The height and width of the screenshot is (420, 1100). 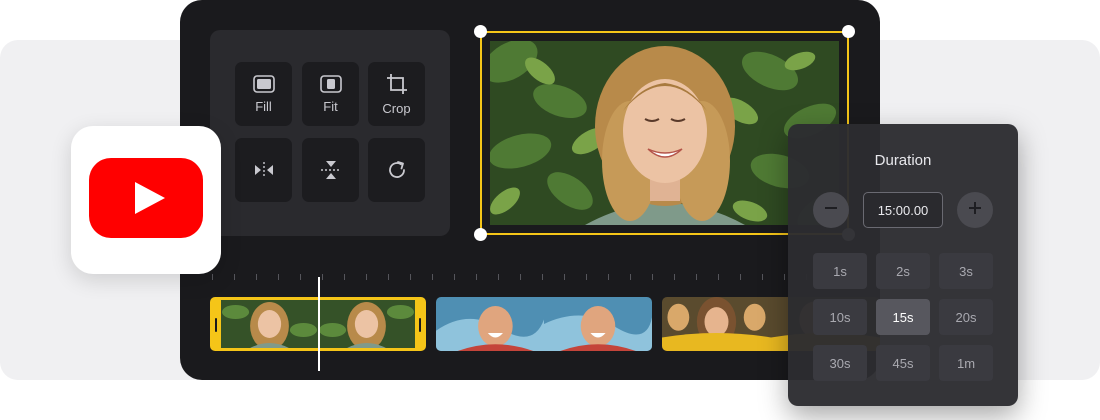 I want to click on flip-horizontal-icon, so click(x=264, y=170).